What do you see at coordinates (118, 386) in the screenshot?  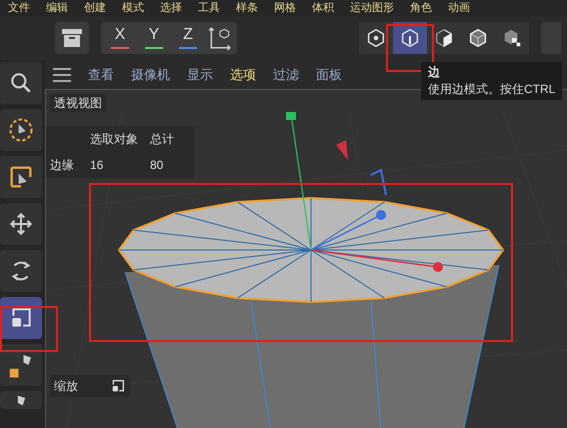 I see `scale-icon` at bounding box center [118, 386].